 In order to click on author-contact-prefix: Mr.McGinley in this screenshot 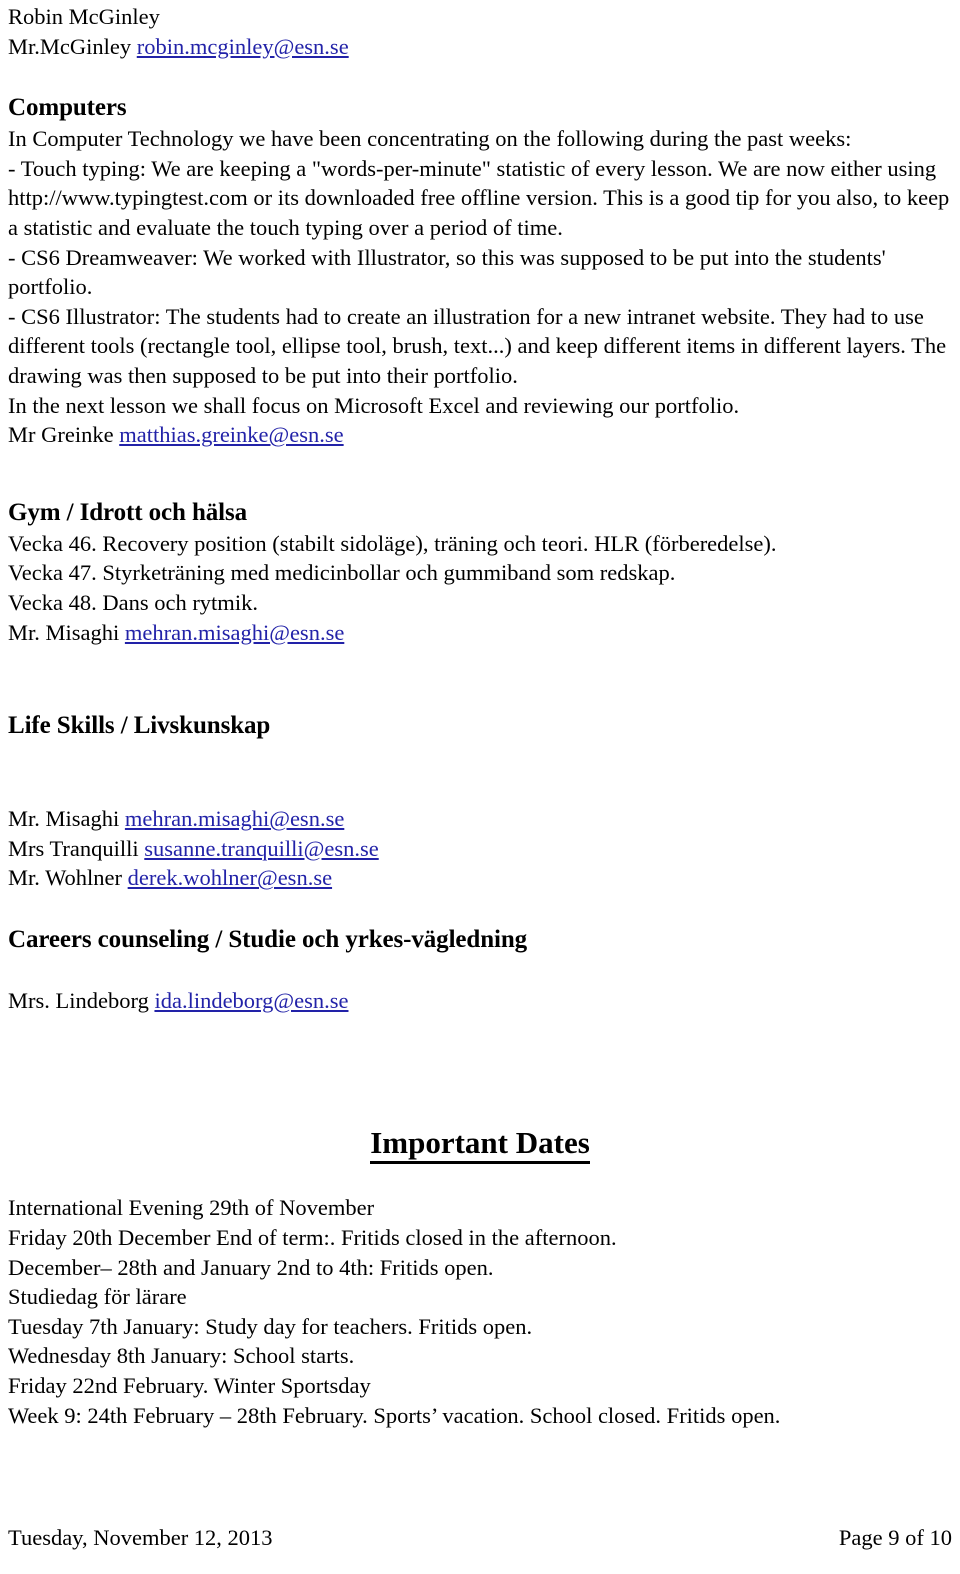, I will do `click(72, 46)`.